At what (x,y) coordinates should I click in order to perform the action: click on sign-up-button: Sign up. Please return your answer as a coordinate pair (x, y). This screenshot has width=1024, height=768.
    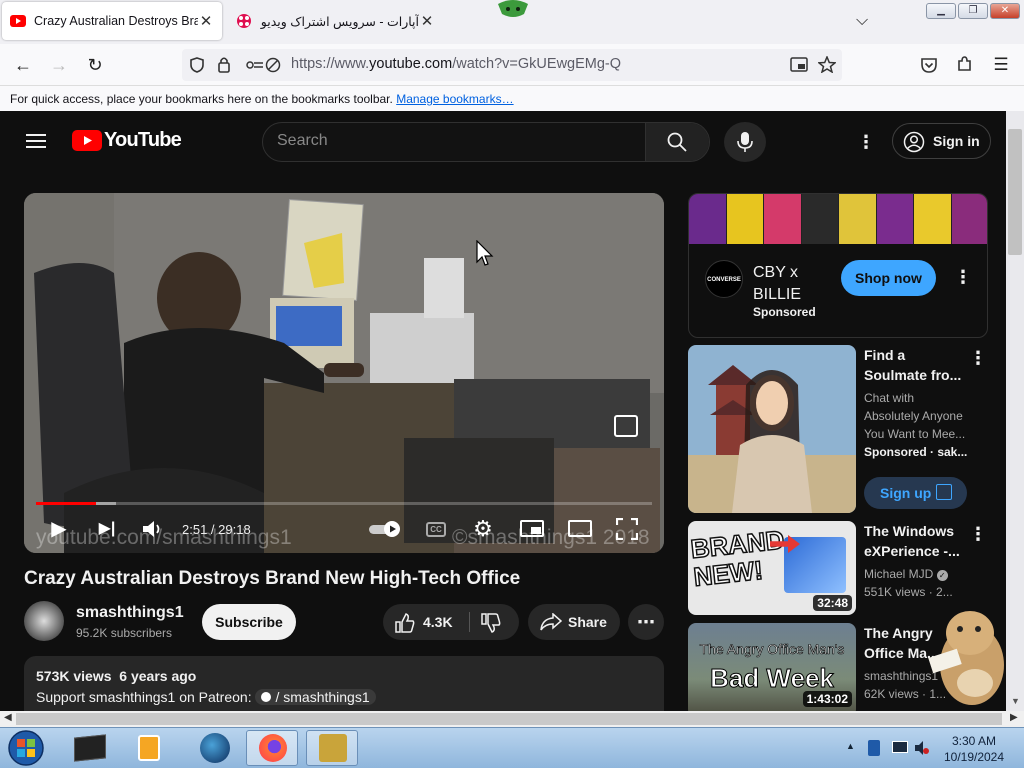
    Looking at the image, I should click on (915, 493).